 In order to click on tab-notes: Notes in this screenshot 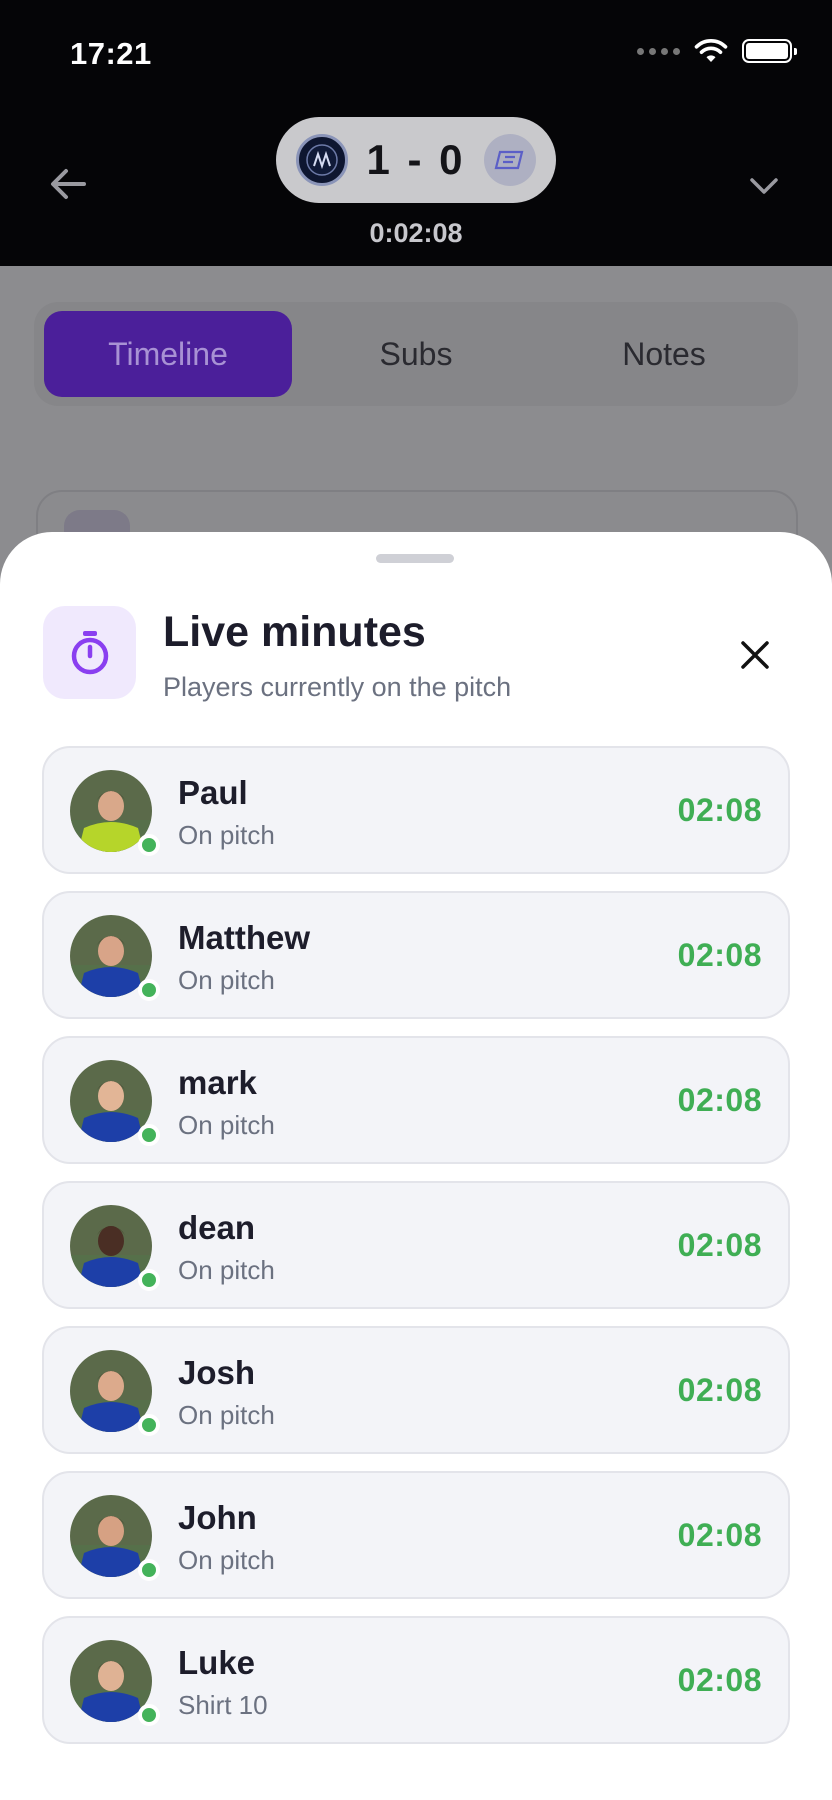, I will do `click(664, 354)`.